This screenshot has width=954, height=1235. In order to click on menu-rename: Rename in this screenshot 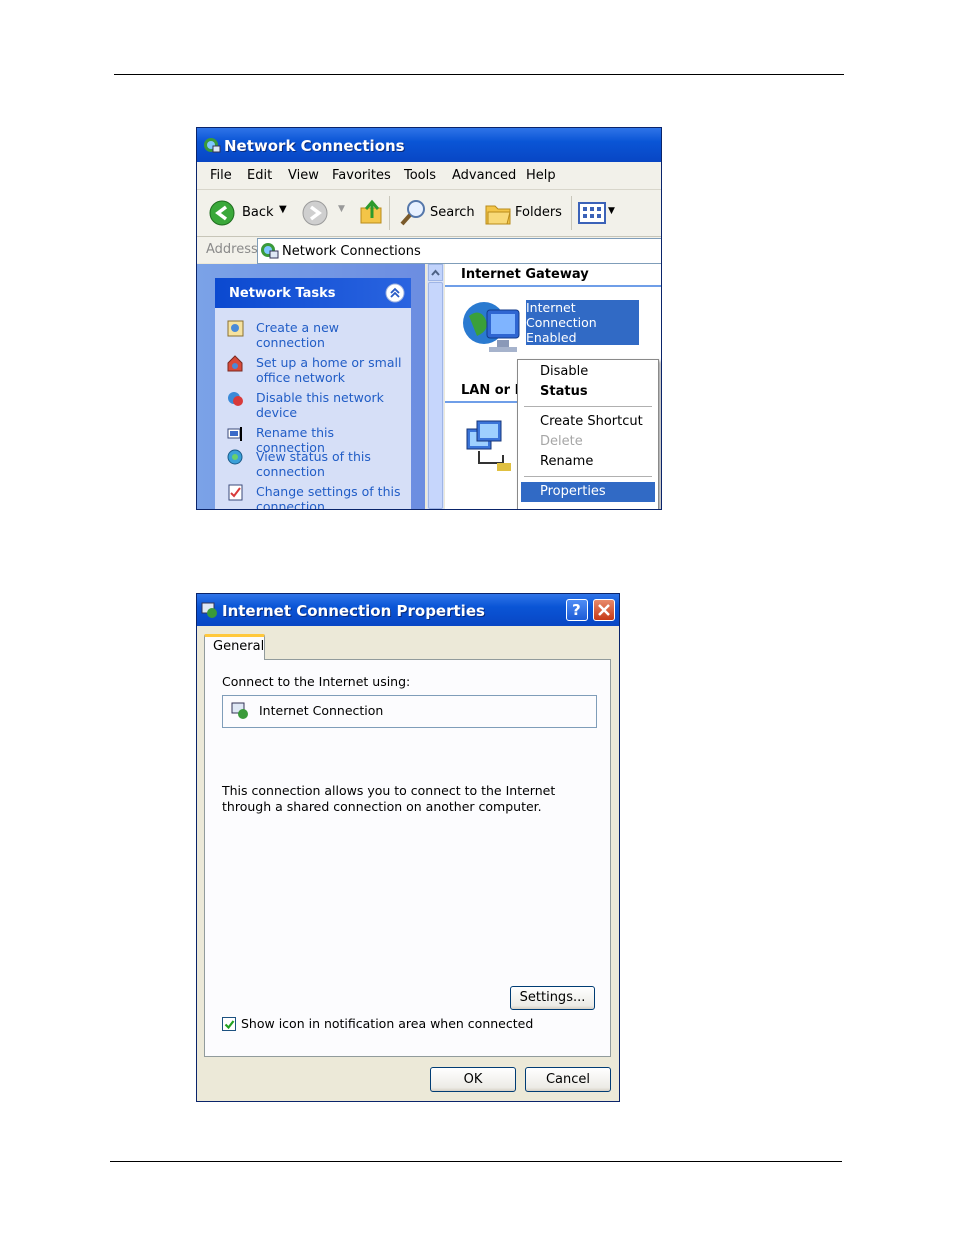, I will do `click(566, 461)`.